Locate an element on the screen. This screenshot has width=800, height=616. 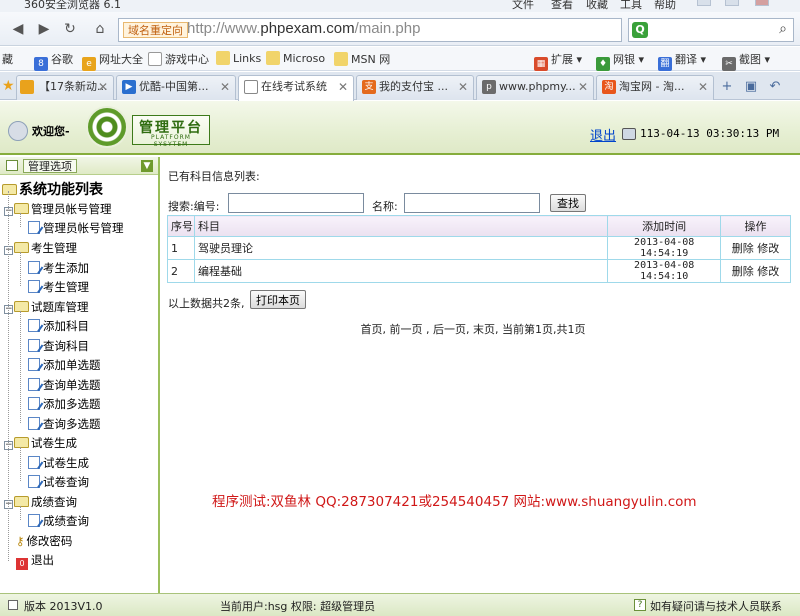
search-button: 查找 is located at coordinates (568, 203).